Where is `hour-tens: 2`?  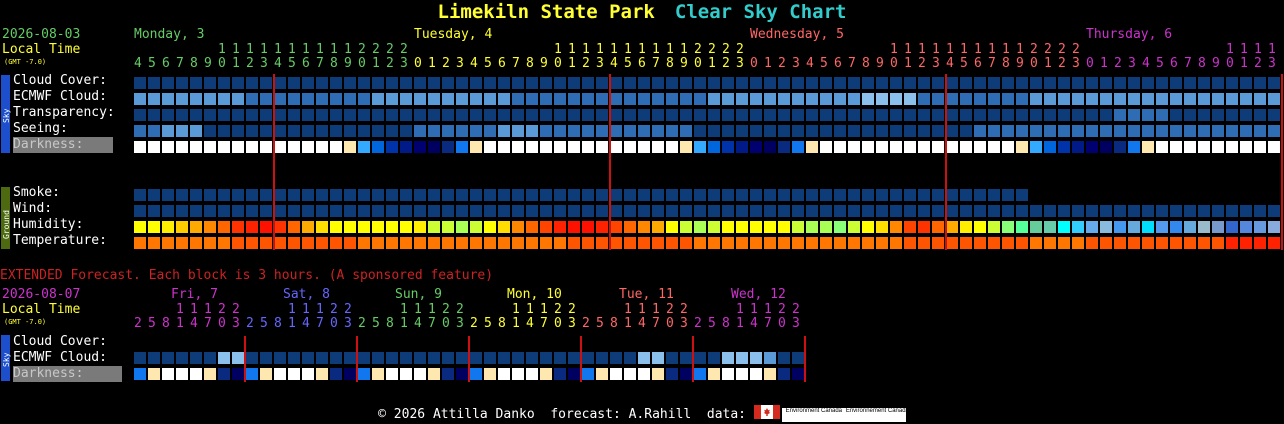
hour-tens: 2 is located at coordinates (1034, 49).